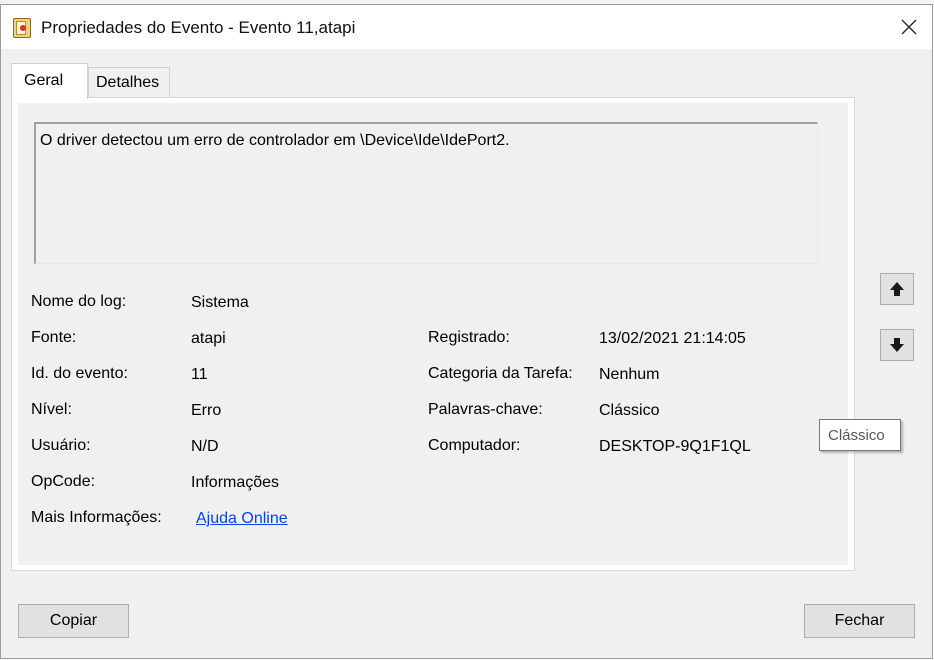 This screenshot has height=660, width=934. What do you see at coordinates (466, 27) in the screenshot?
I see `title-bar: Propriedades do Evento - Evento 11,atapi` at bounding box center [466, 27].